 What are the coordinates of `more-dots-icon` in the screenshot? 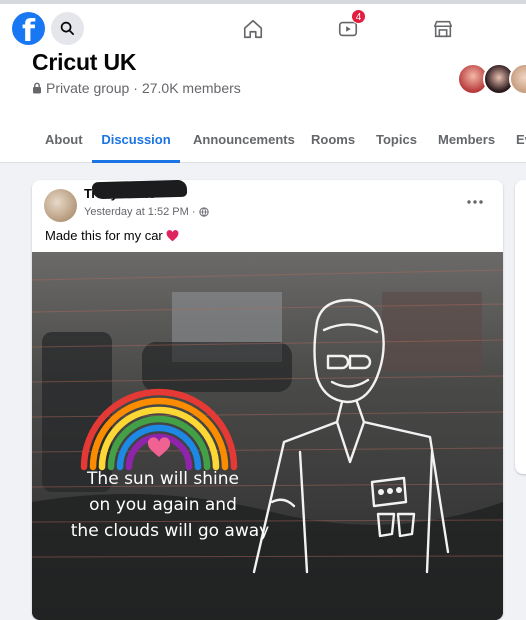 It's located at (475, 202).